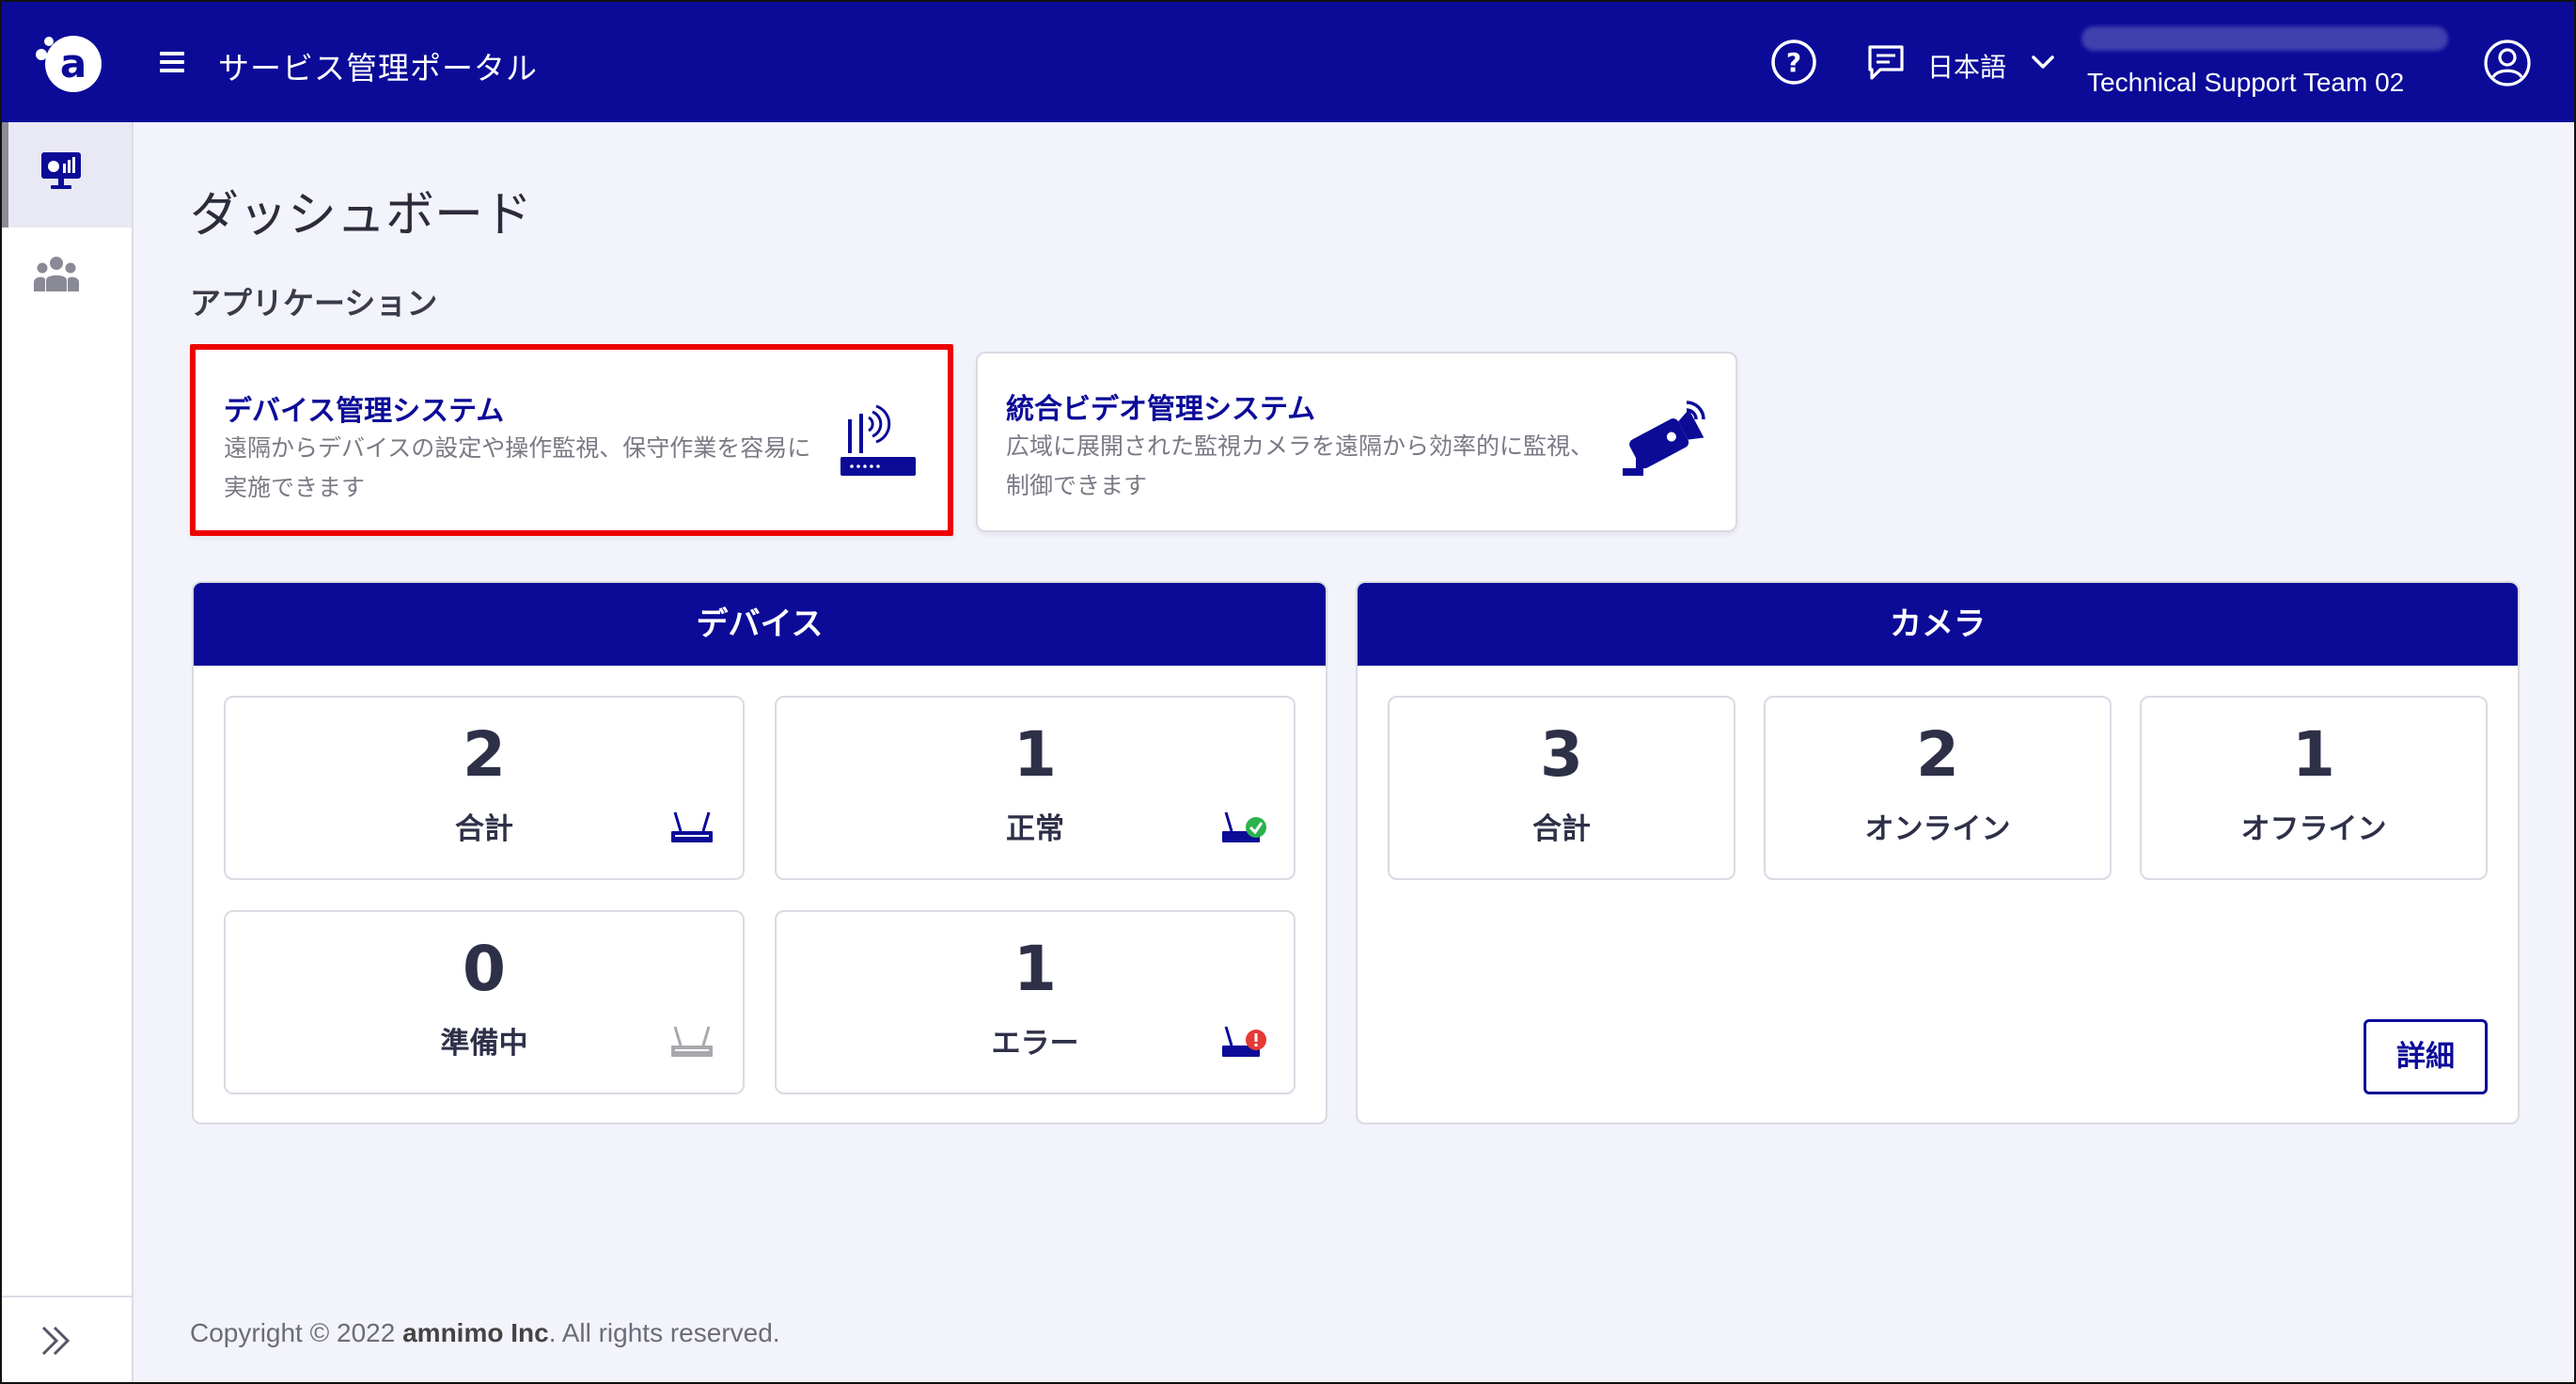 The width and height of the screenshot is (2576, 1384). I want to click on footer-company: amnimo Inc, so click(476, 1332).